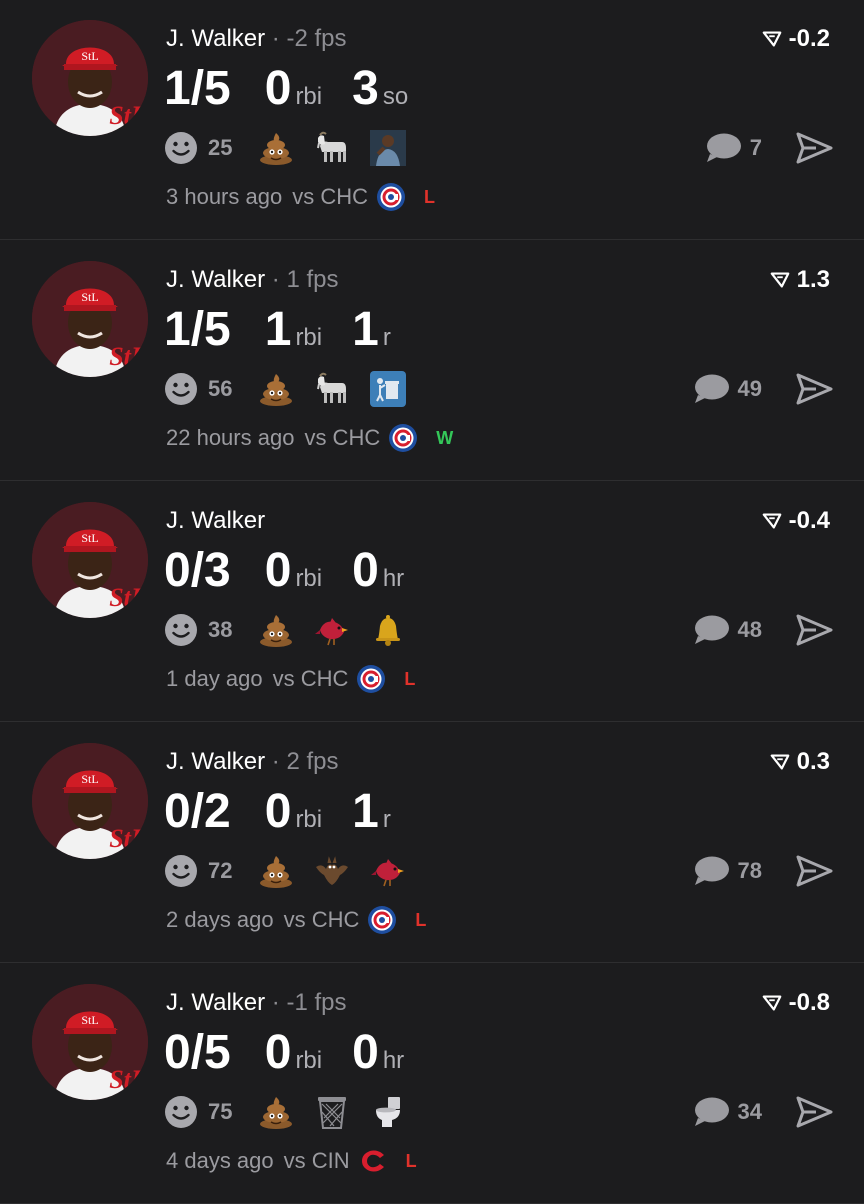 The width and height of the screenshot is (864, 1204). What do you see at coordinates (290, 679) in the screenshot?
I see `game-info: 1 day ago vs CHC L` at bounding box center [290, 679].